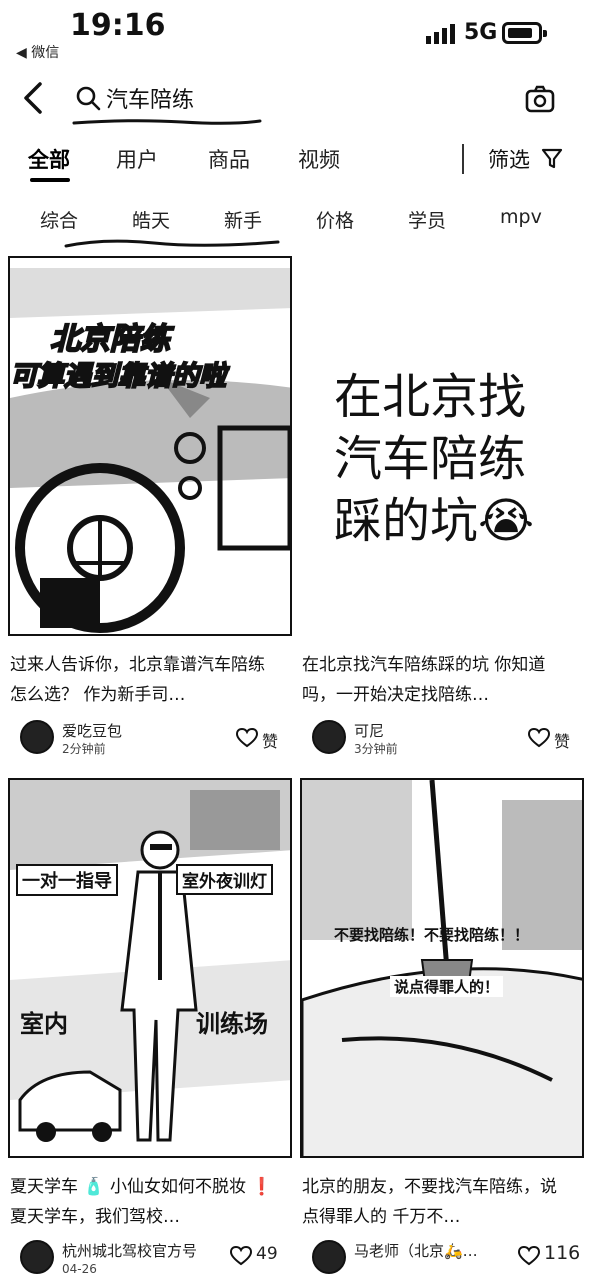  I want to click on back-arrow-icon, so click(35, 98).